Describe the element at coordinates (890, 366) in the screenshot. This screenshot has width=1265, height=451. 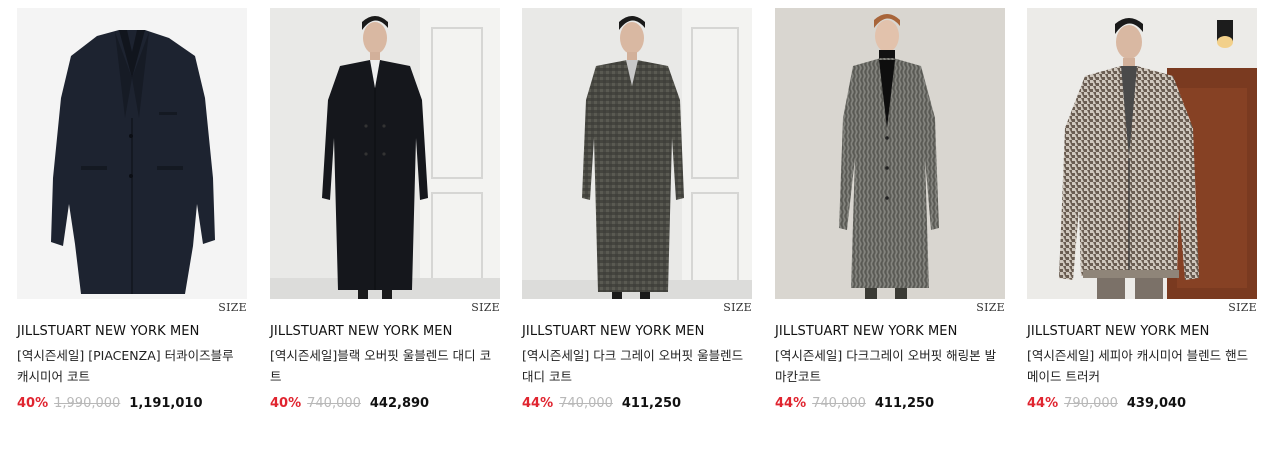
I see `product-name: [역시즌세일] 다크그레이 오버핏 해링본 발마칸코트` at that location.